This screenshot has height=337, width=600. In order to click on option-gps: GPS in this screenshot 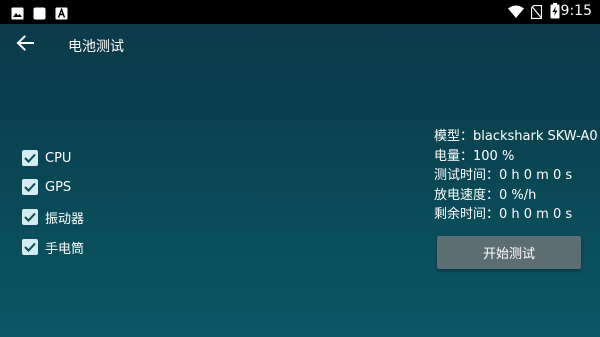, I will do `click(46, 187)`.